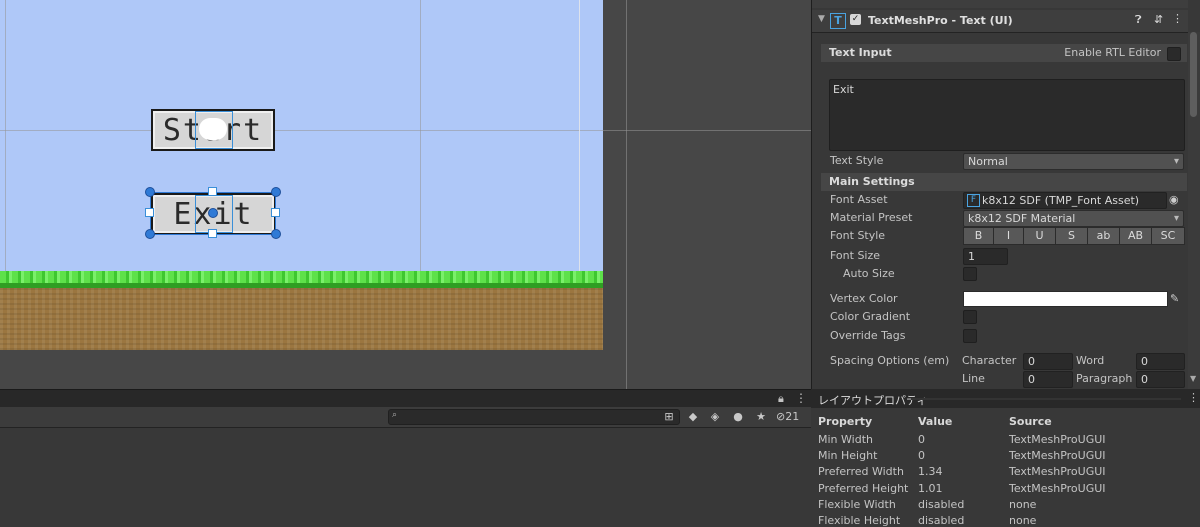 The height and width of the screenshot is (527, 1200). What do you see at coordinates (801, 398) in the screenshot?
I see `more-menu-icon: ⋮` at bounding box center [801, 398].